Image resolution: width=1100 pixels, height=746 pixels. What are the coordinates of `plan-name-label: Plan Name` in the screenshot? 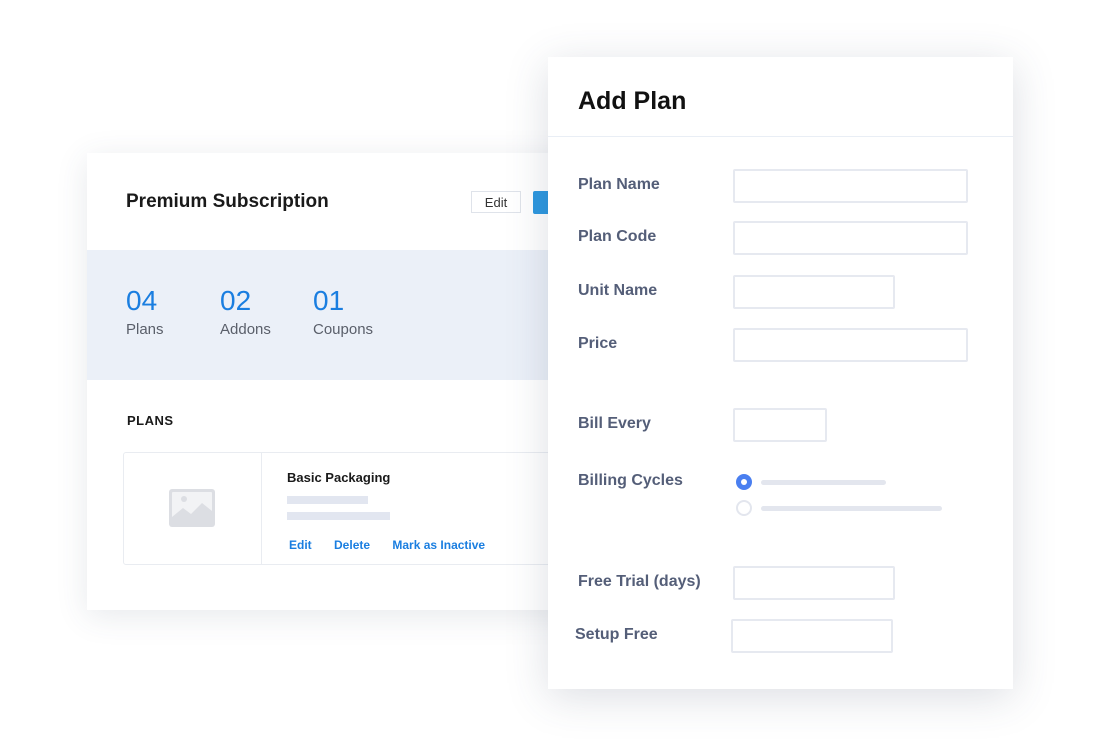 It's located at (619, 184).